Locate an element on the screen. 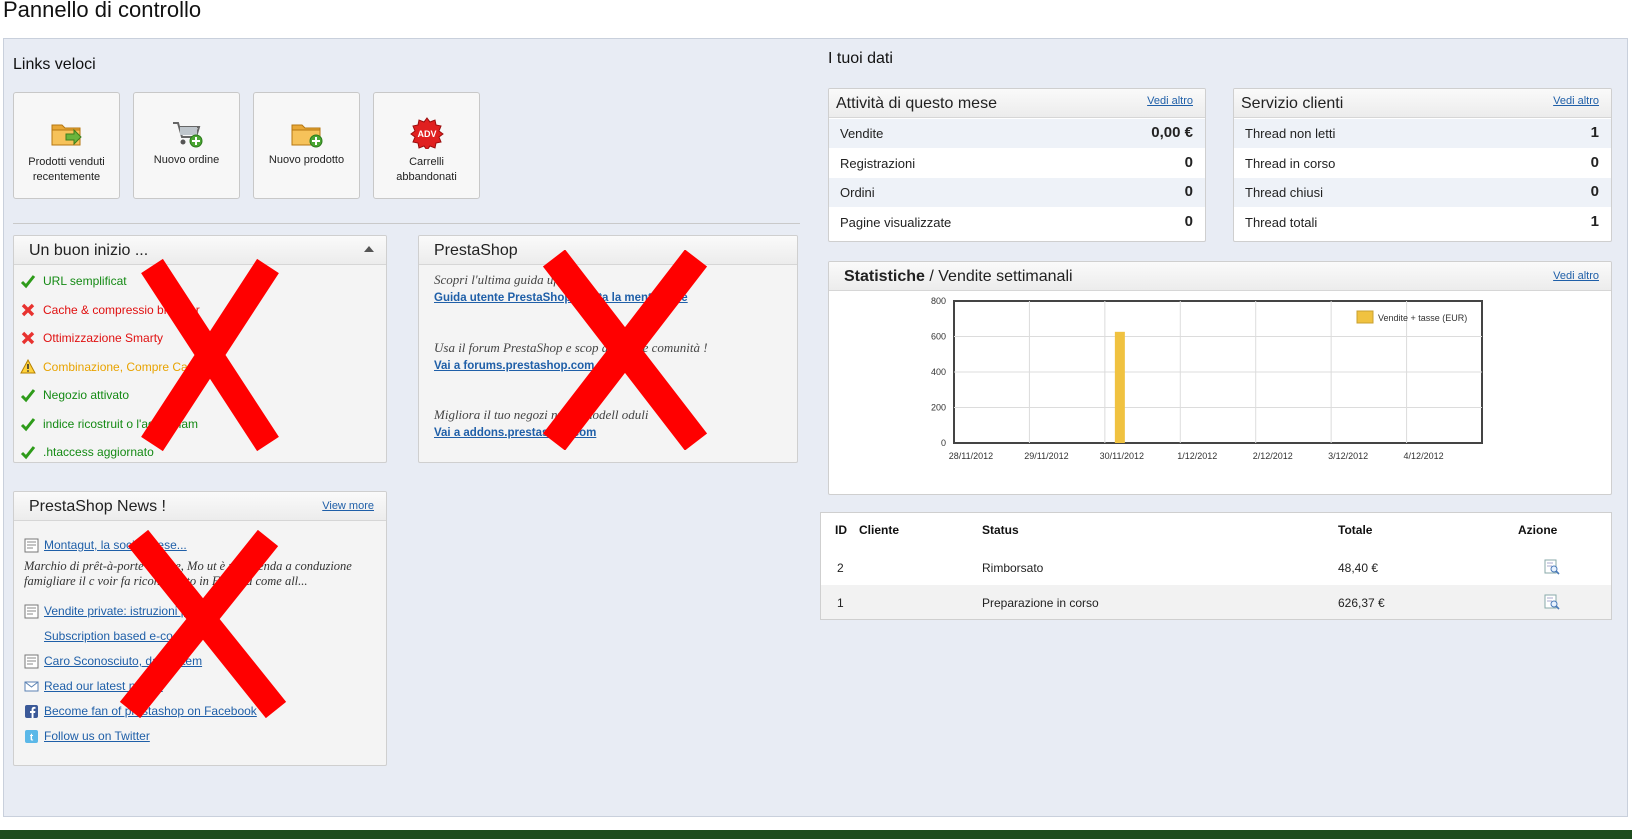  news-title: PrestaShop News ! is located at coordinates (97, 506).